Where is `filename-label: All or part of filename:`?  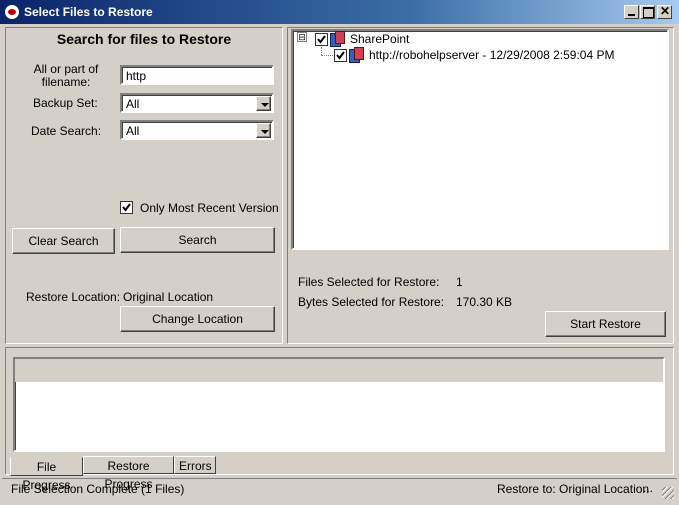 filename-label: All or part of filename: is located at coordinates (66, 75).